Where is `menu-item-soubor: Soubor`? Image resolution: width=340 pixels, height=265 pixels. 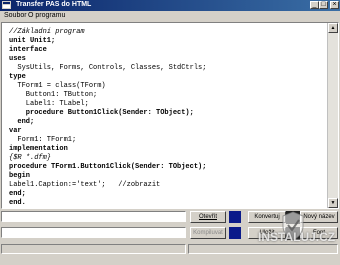 menu-item-soubor: Soubor is located at coordinates (15, 15).